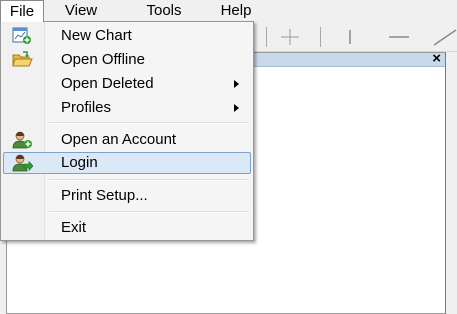  I want to click on user-add-icon, so click(22, 140).